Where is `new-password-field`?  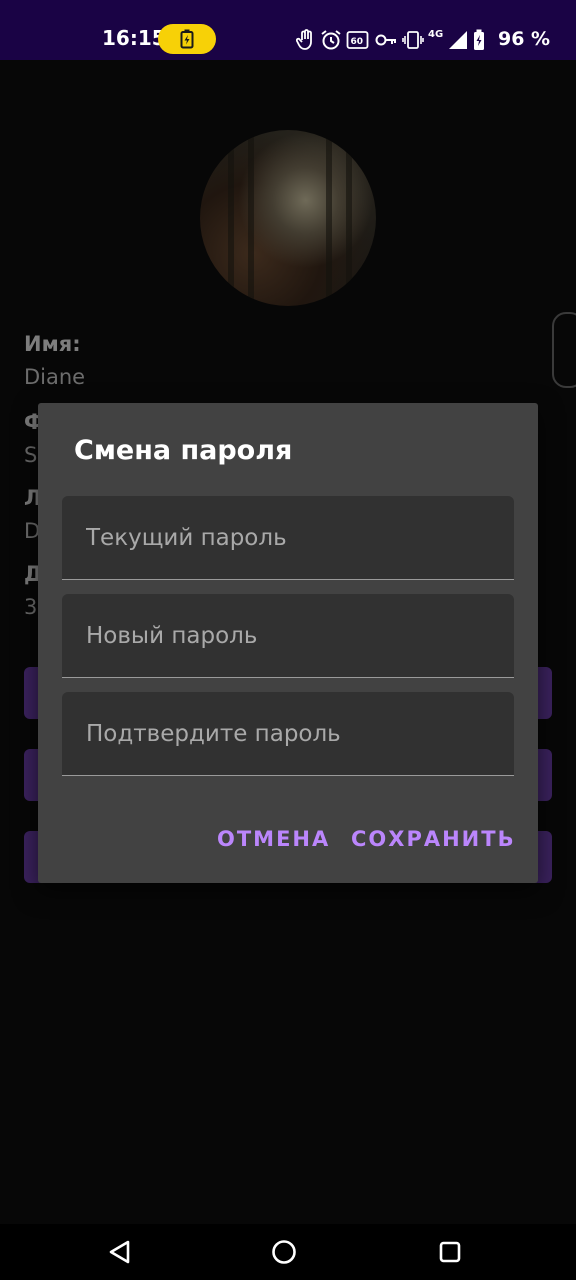
new-password-field is located at coordinates (288, 636).